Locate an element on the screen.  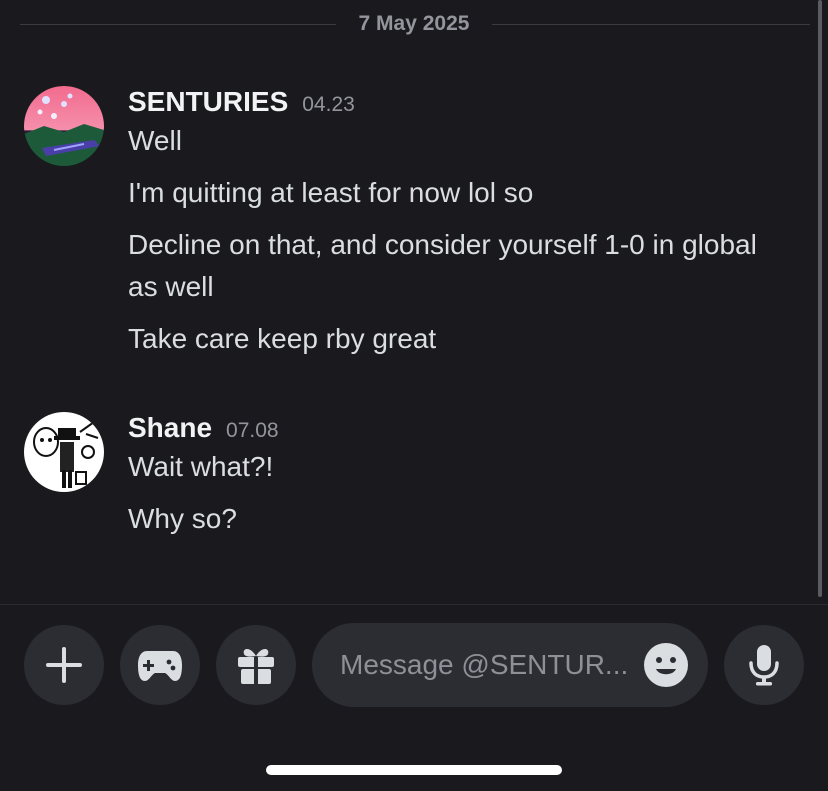
date-divider: 7 May 2025 is located at coordinates (415, 23).